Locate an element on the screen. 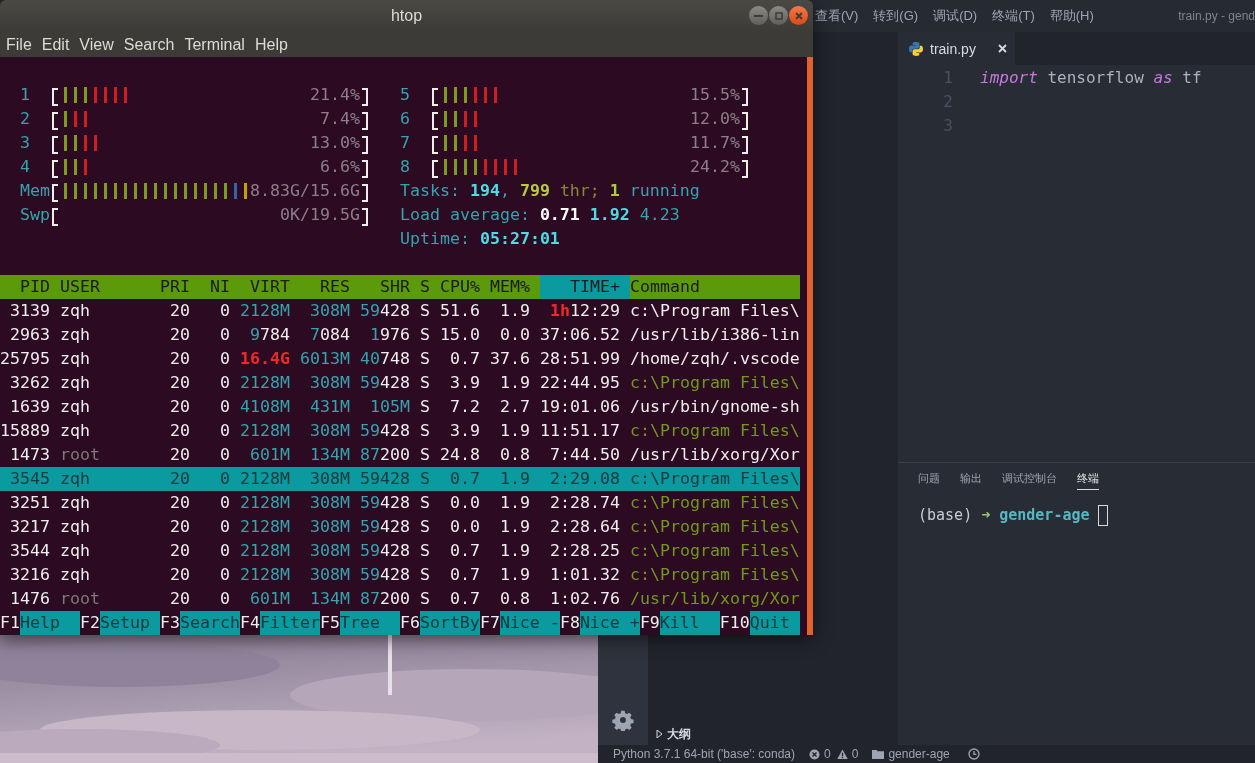  table-cell-text: 2:29.08 is located at coordinates (585, 479).